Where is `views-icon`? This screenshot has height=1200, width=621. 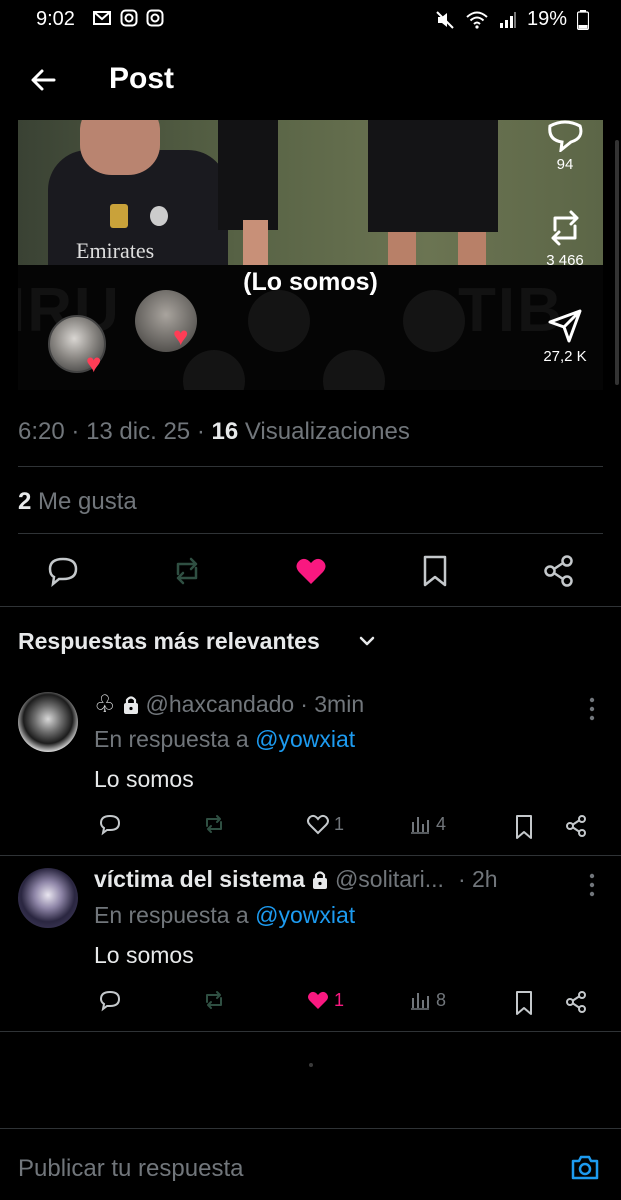 views-icon is located at coordinates (420, 1001).